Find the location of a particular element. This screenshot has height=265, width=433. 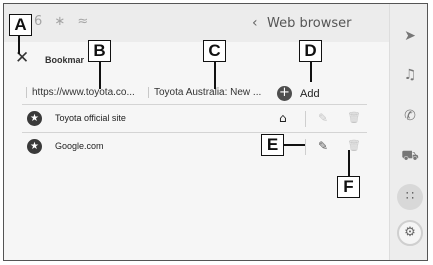

apps-grid-icon: ∷ is located at coordinates (410, 197).